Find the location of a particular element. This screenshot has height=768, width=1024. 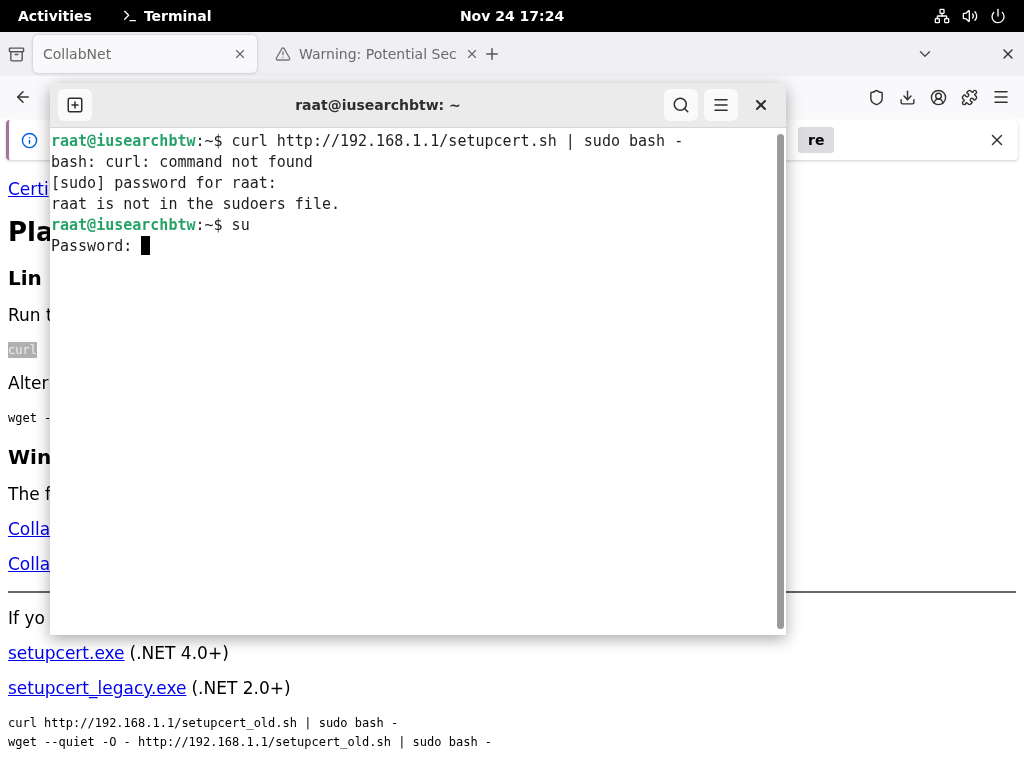

download-icon is located at coordinates (907, 97).